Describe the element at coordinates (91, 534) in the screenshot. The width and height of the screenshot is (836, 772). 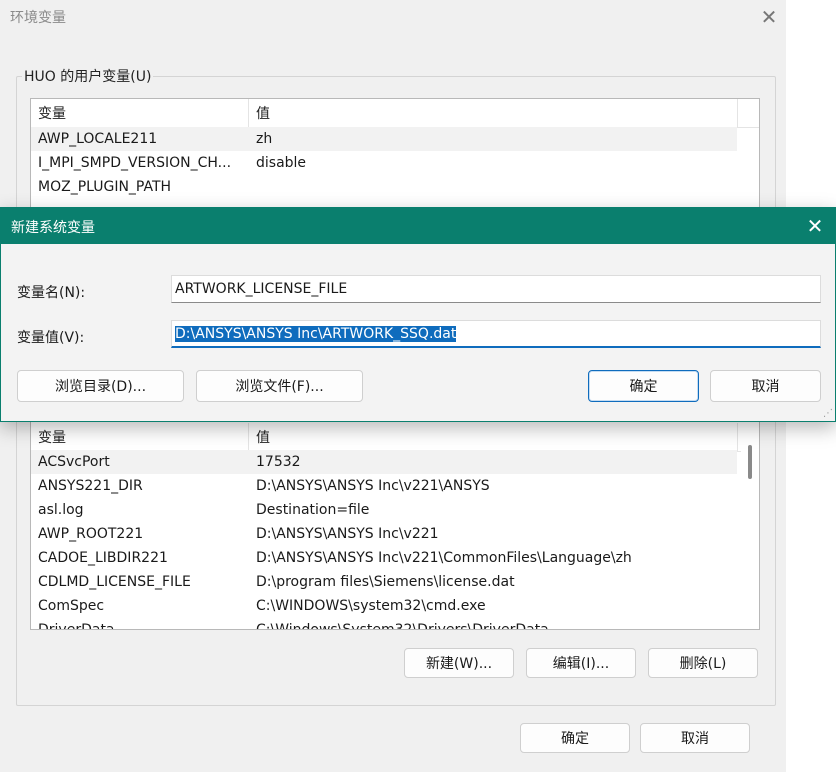
I see `variable-name: AWP_ROOT221` at that location.